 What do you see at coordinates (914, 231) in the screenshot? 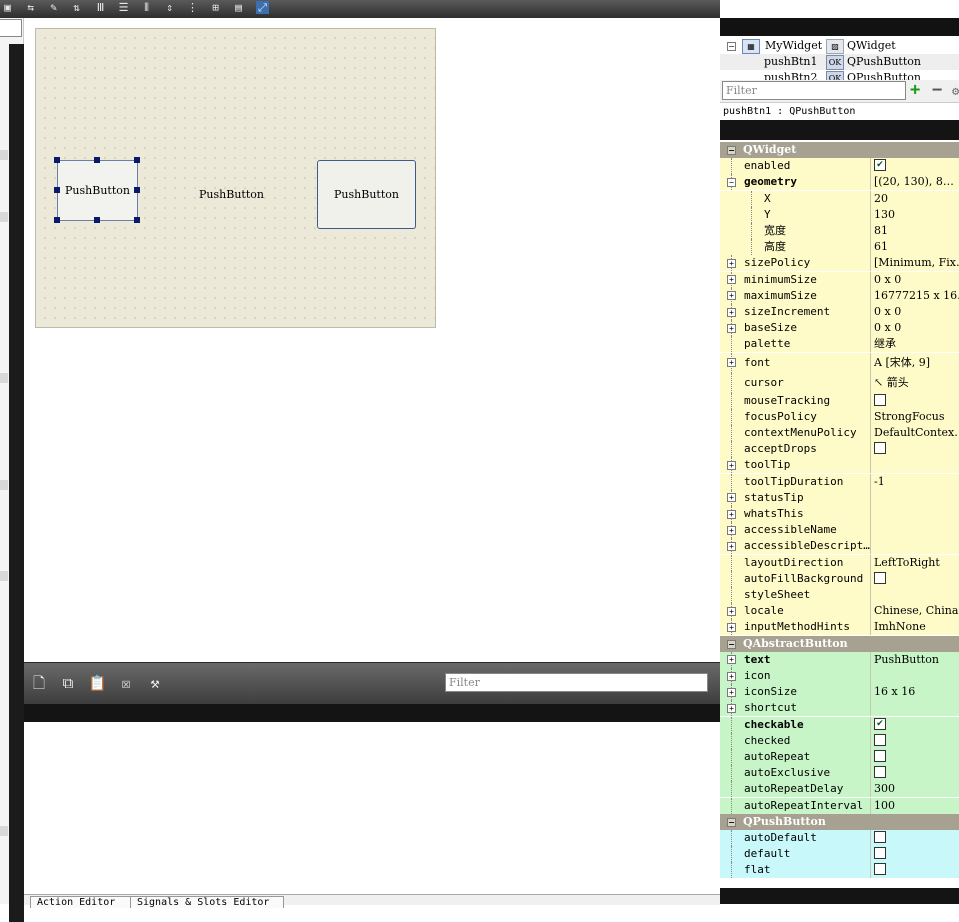
I see `property-value-cell: 81` at bounding box center [914, 231].